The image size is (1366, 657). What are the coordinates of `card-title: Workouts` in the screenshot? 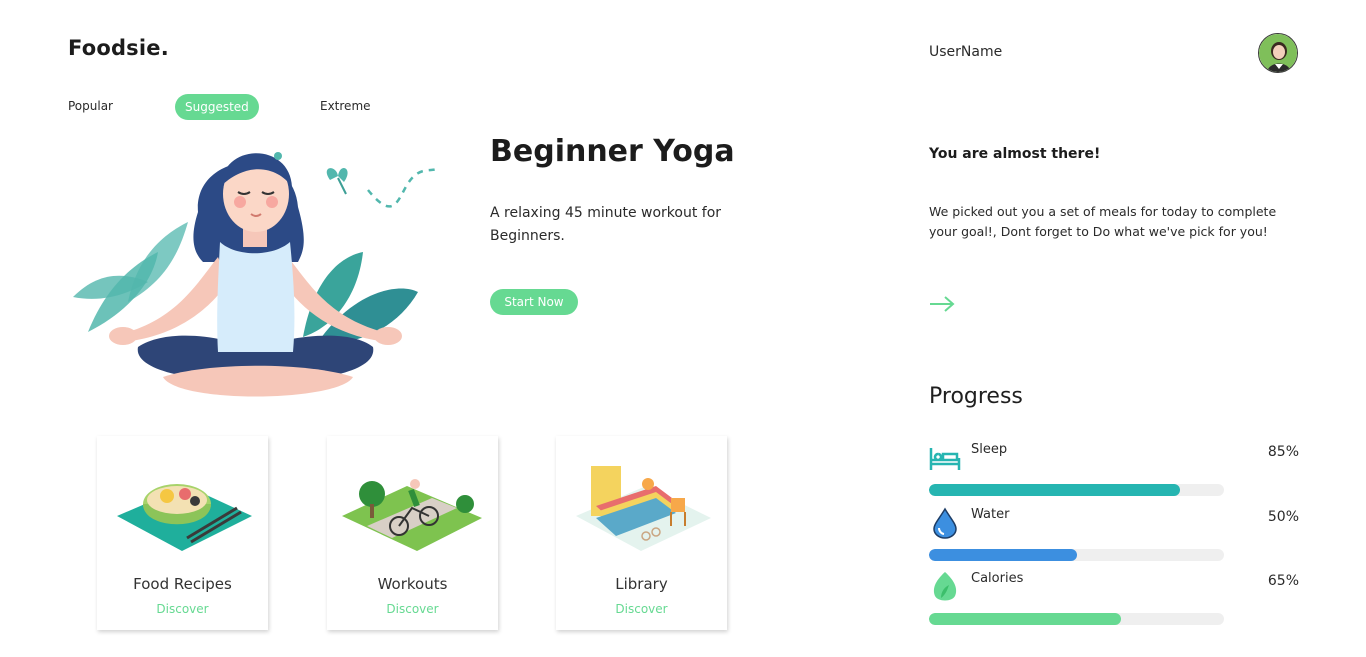 It's located at (412, 584).